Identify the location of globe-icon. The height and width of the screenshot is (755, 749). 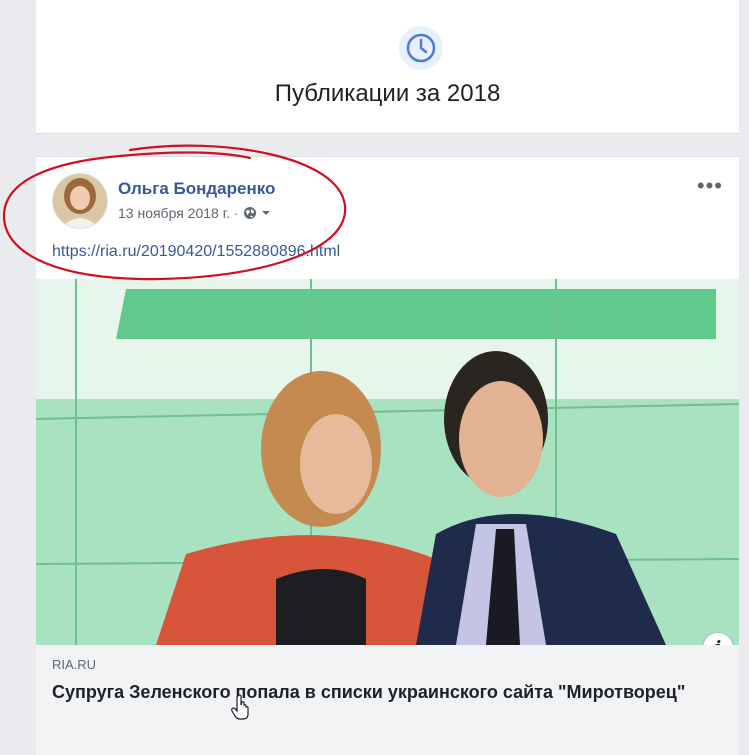
(250, 213).